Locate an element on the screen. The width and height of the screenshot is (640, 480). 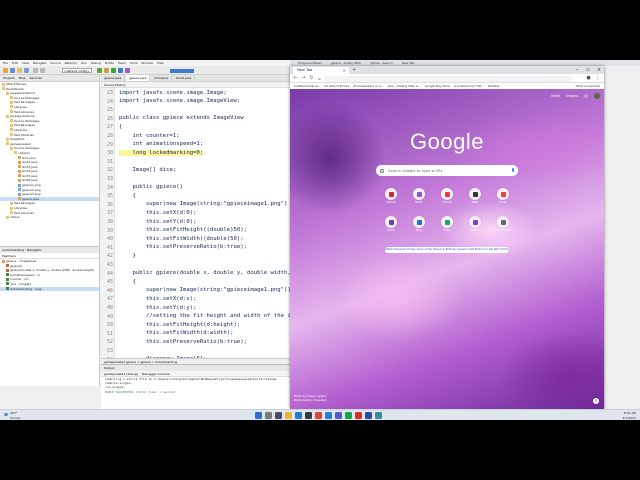
background-tab: Hollywood-Bowl is located at coordinates (310, 63).